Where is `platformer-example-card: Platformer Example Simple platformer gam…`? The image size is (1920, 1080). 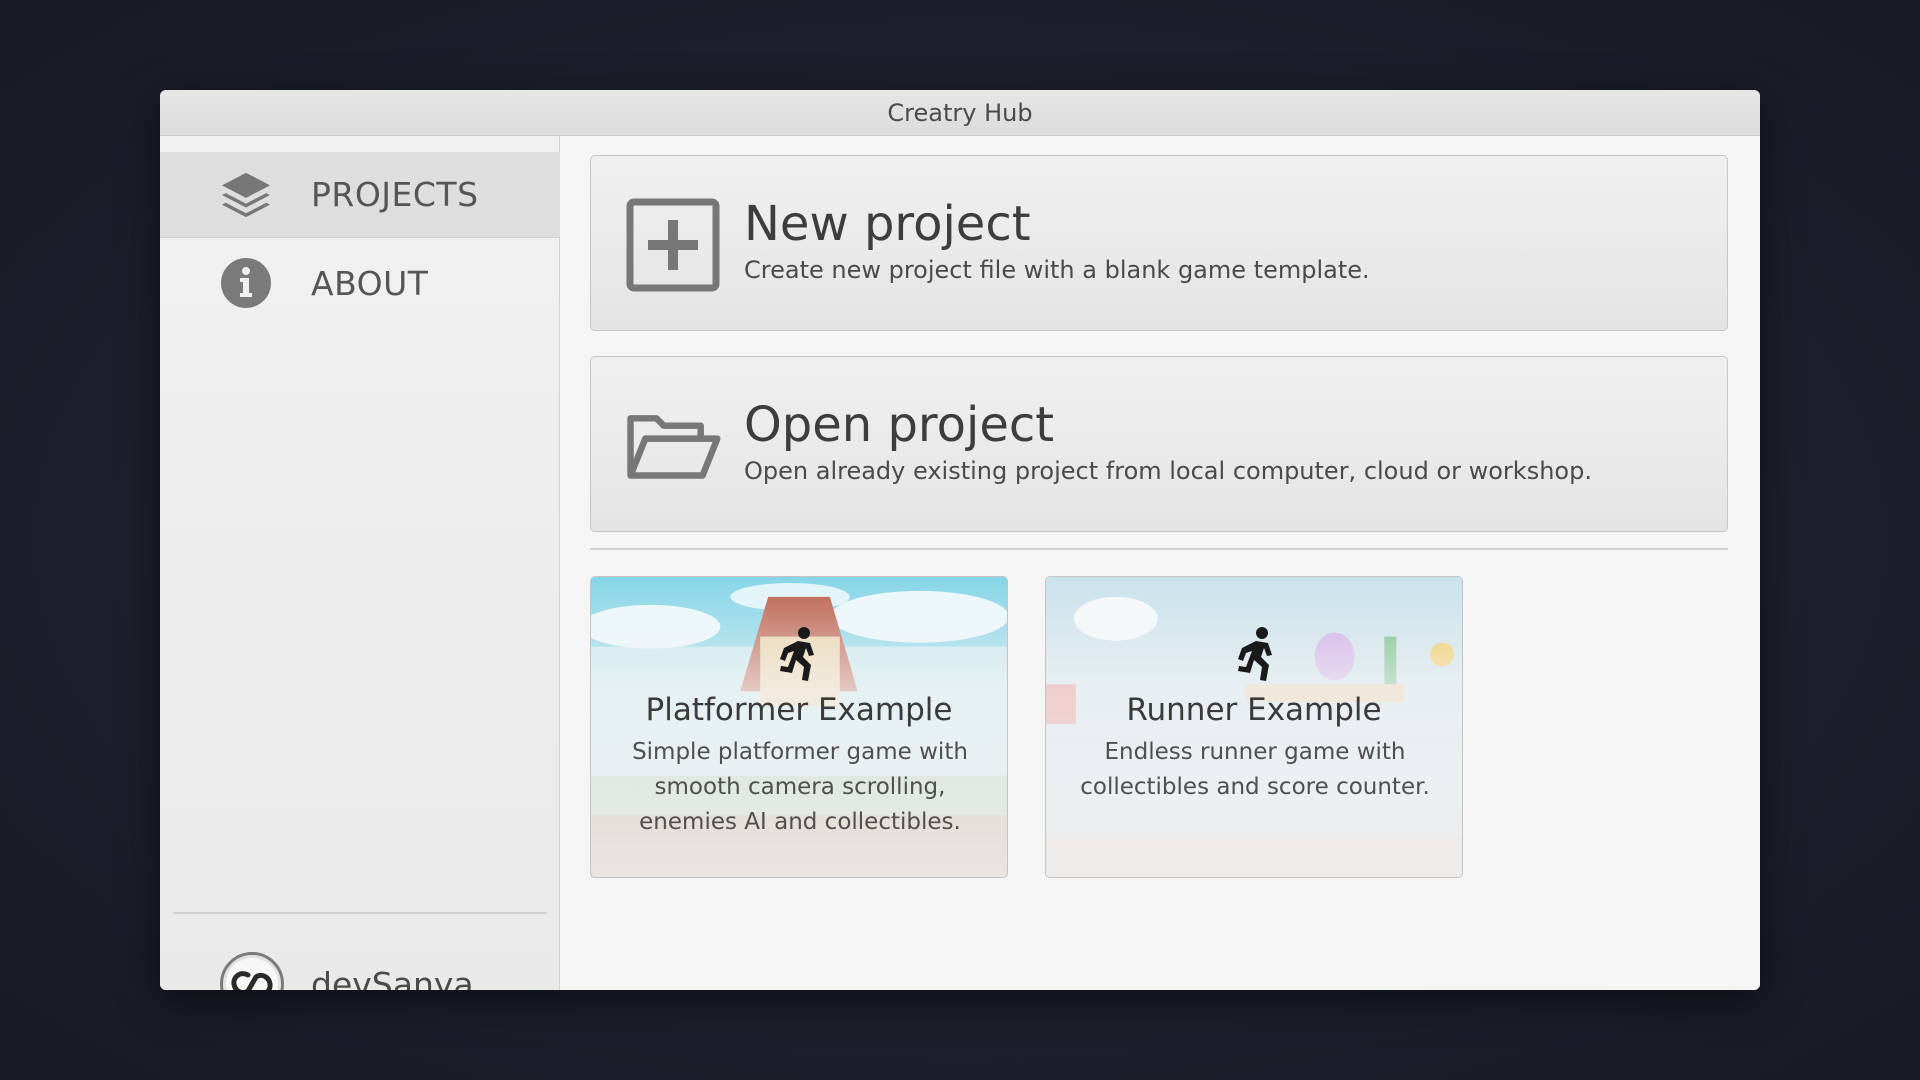
platformer-example-card: Platformer Example Simple platformer gam… is located at coordinates (799, 727).